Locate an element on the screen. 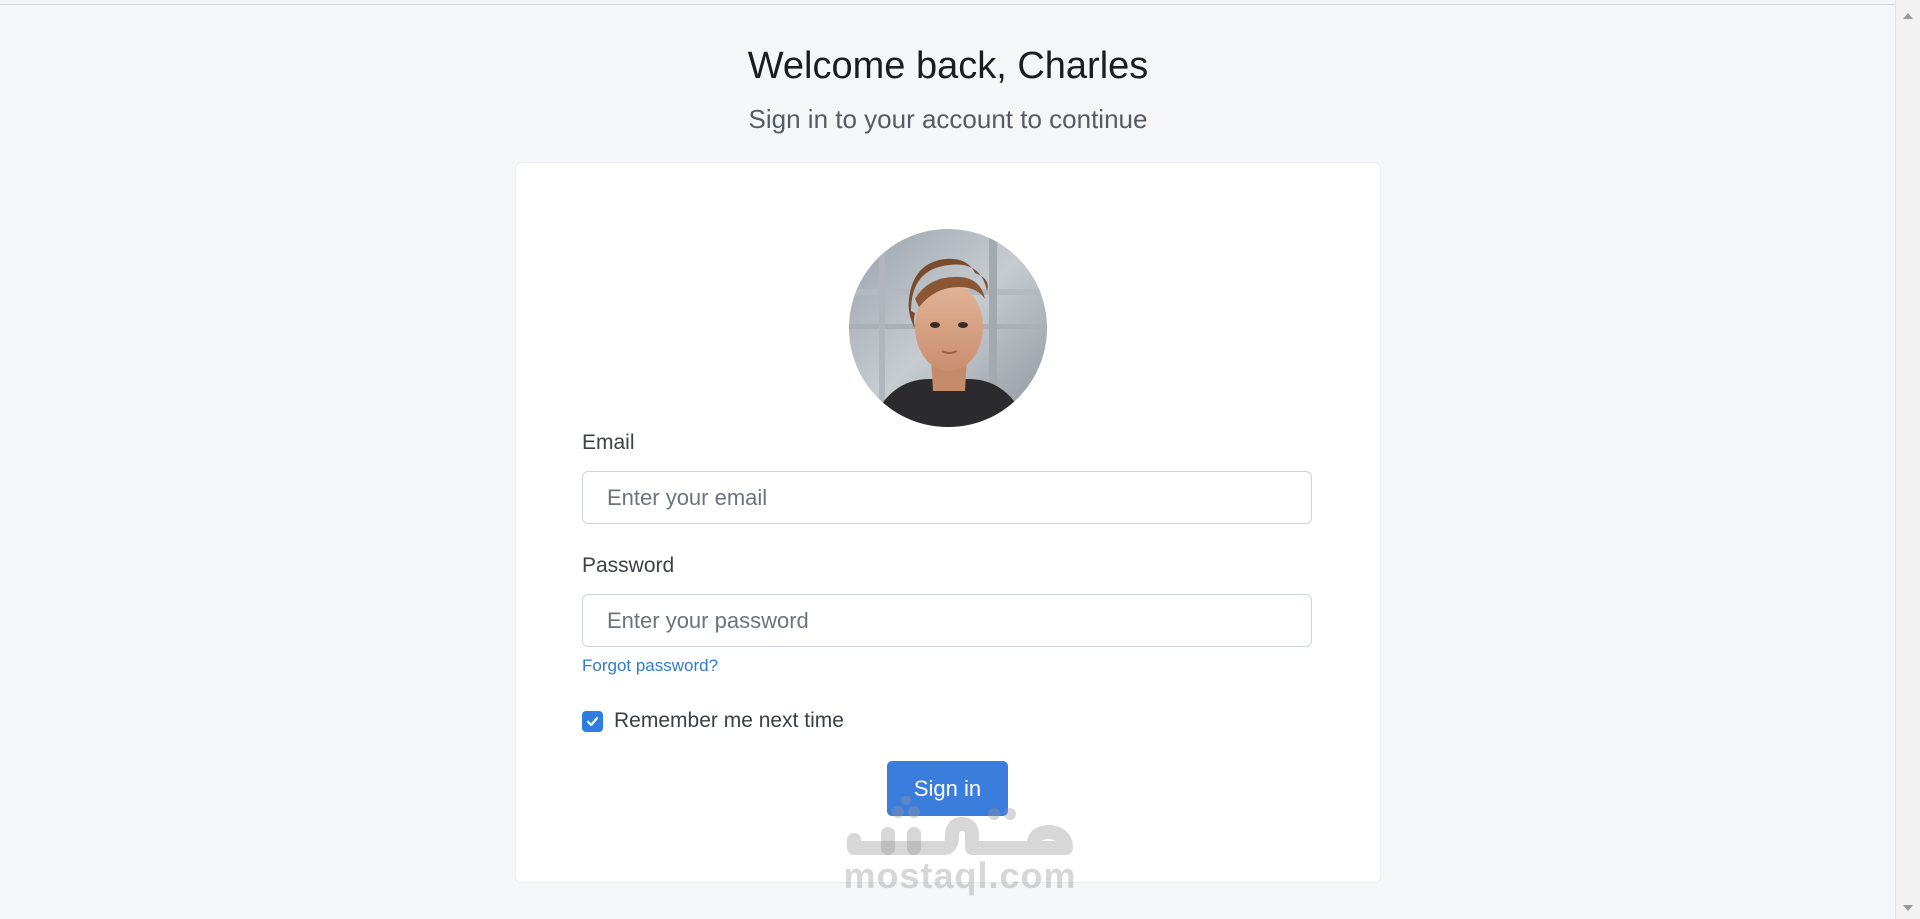 The image size is (1920, 919). email-label: Email is located at coordinates (608, 442).